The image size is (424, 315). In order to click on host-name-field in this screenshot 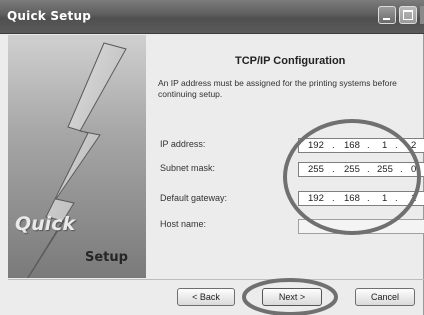, I will do `click(361, 226)`.